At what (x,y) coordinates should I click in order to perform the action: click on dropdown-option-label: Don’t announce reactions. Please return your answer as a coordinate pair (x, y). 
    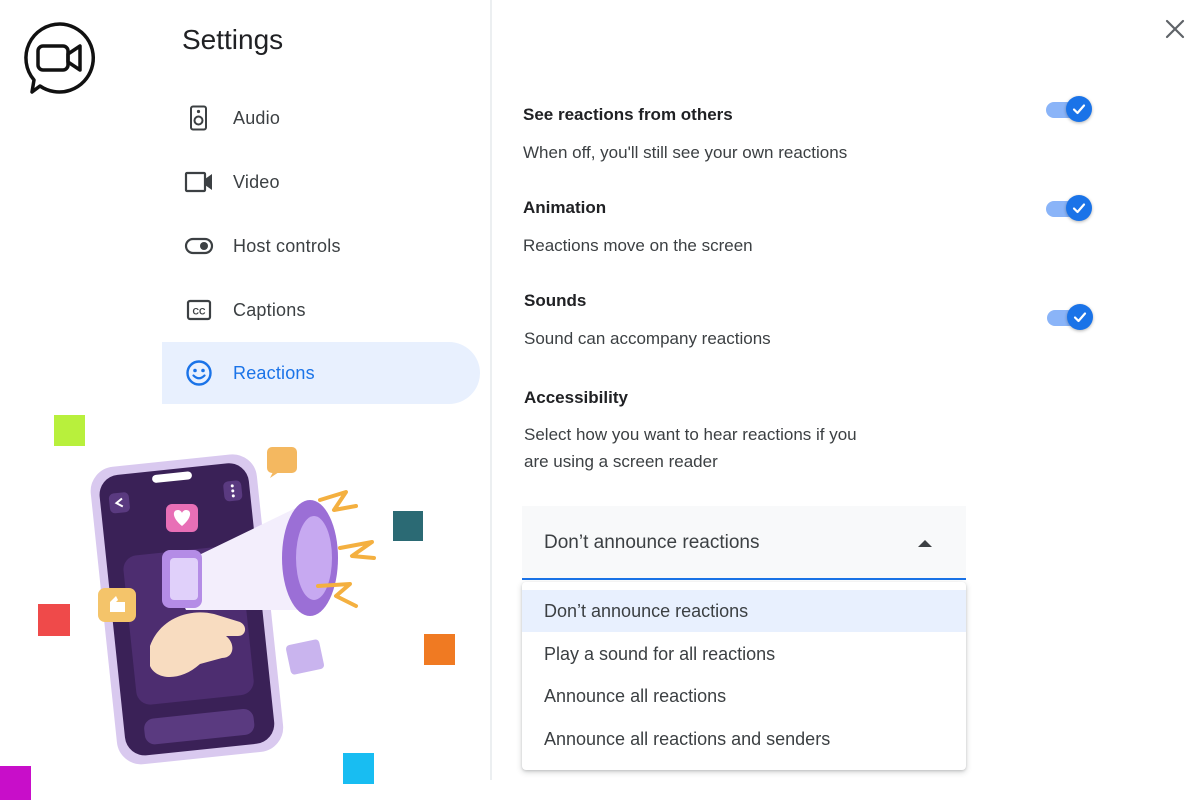
    Looking at the image, I should click on (646, 610).